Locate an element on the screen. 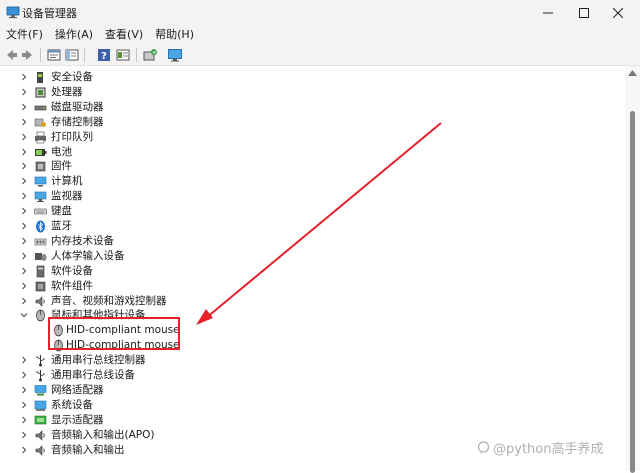 This screenshot has height=473, width=640. watermark-text: @python高手养成 is located at coordinates (548, 449).